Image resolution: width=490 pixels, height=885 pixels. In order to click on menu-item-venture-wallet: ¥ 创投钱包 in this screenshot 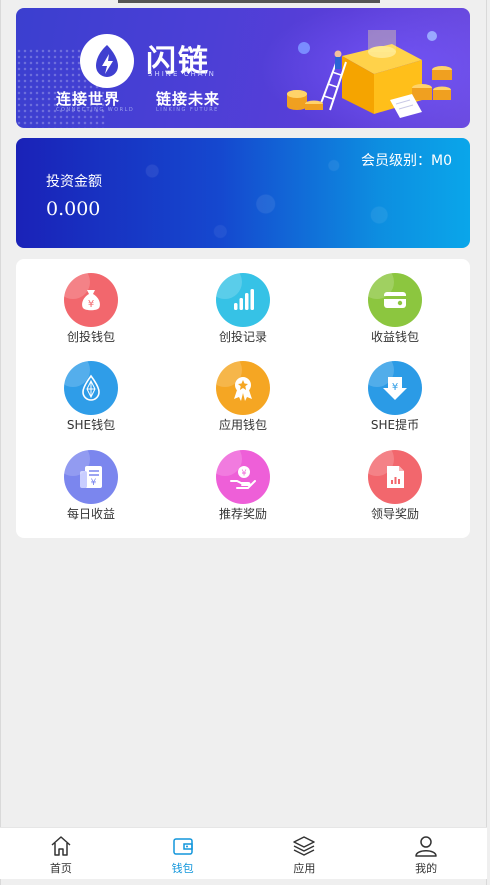, I will do `click(91, 301)`.